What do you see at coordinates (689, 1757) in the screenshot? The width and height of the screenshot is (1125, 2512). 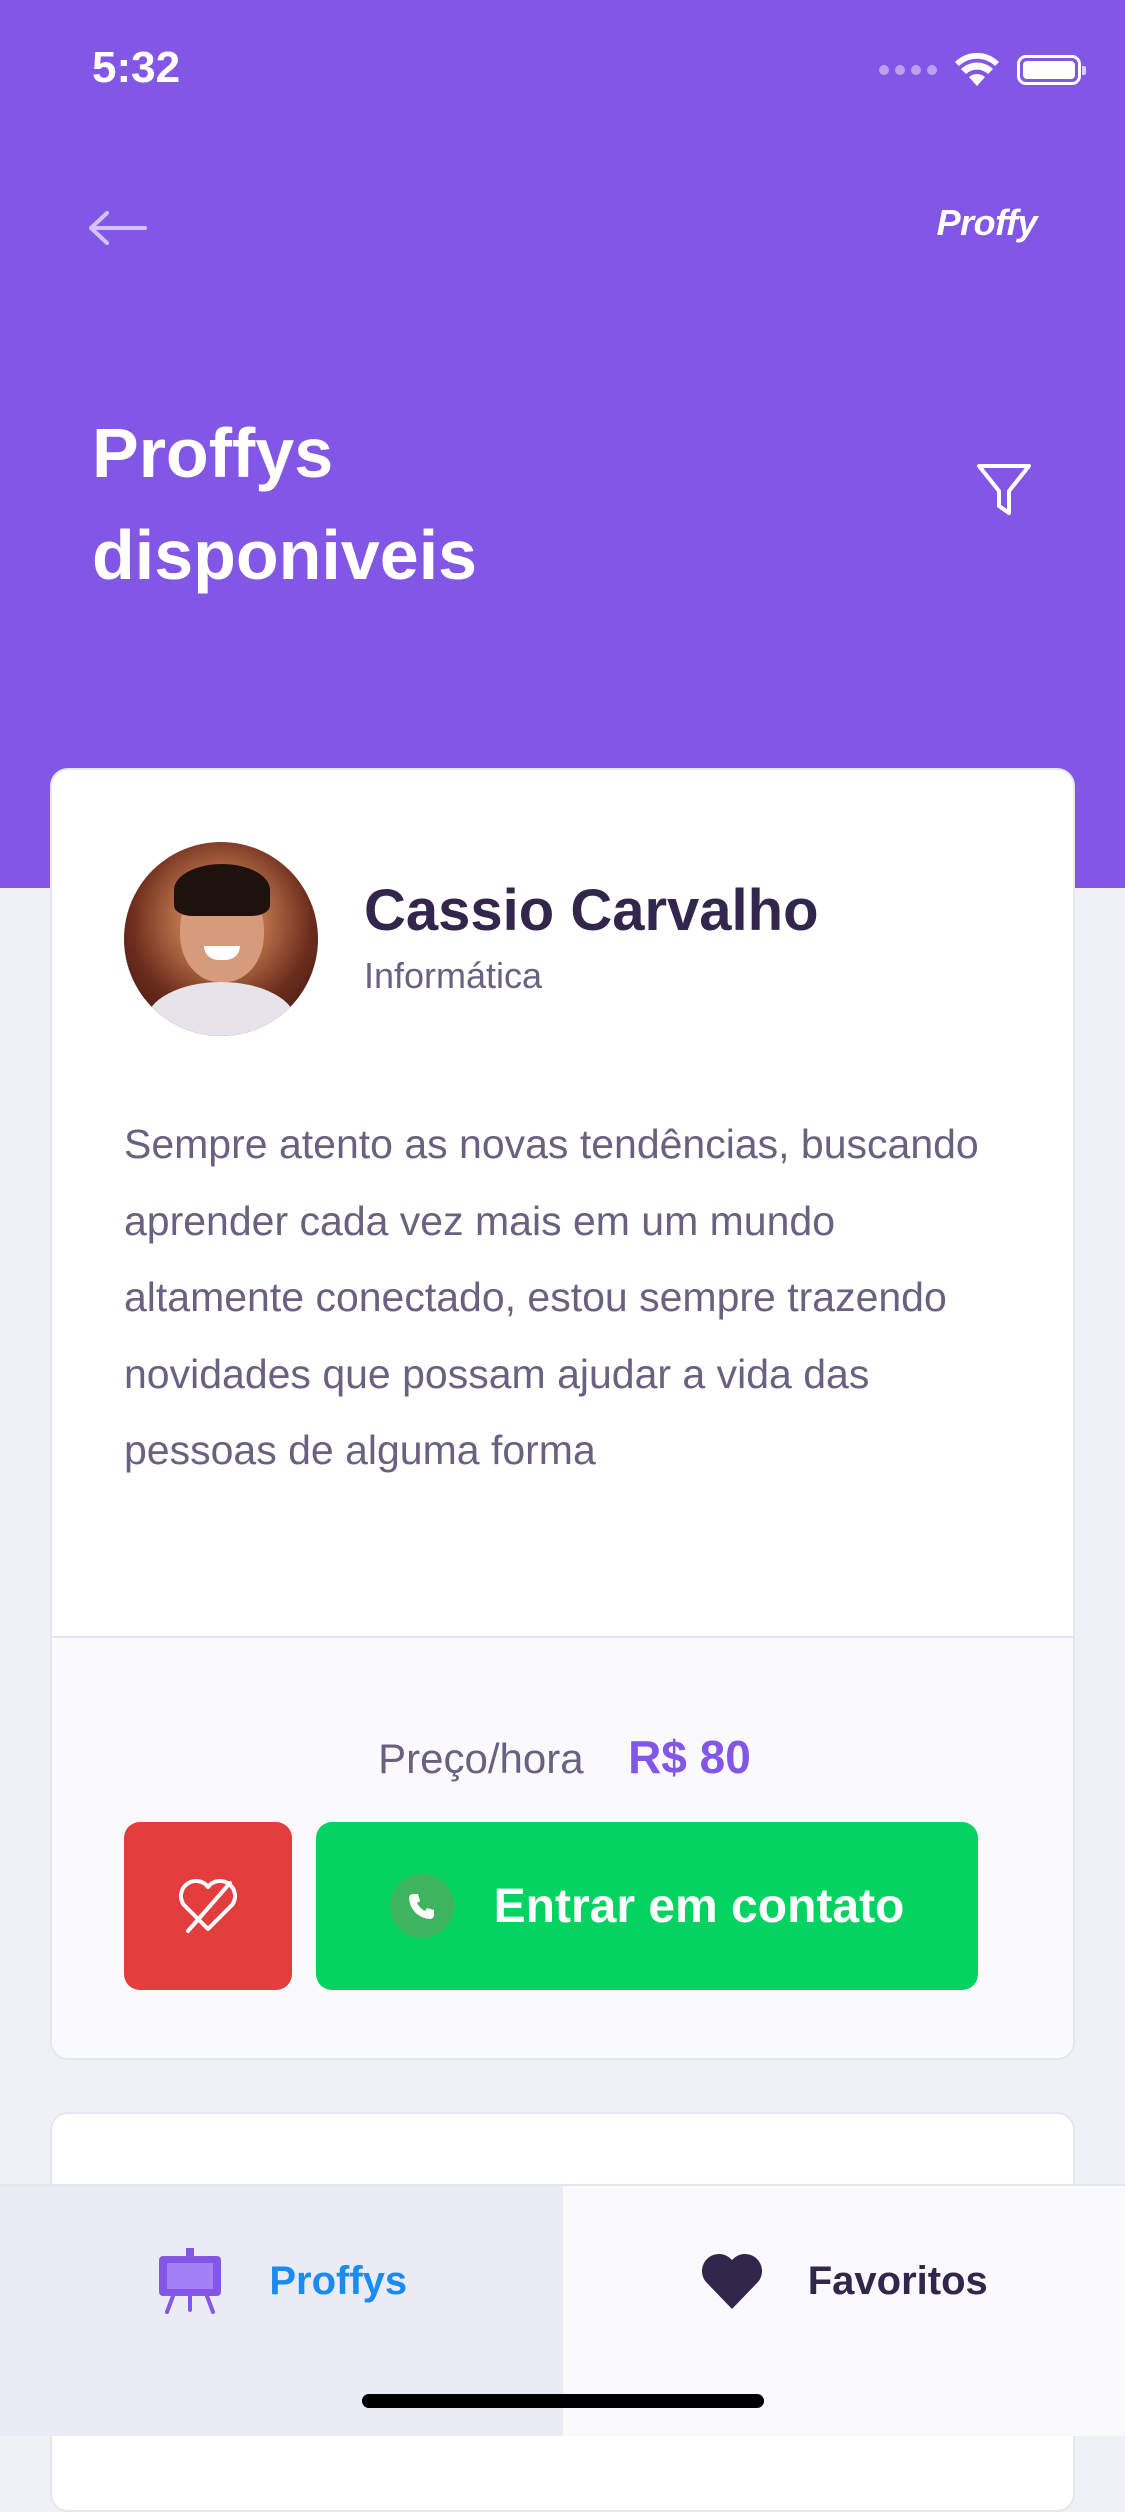 I see `price-value: R$ 80` at bounding box center [689, 1757].